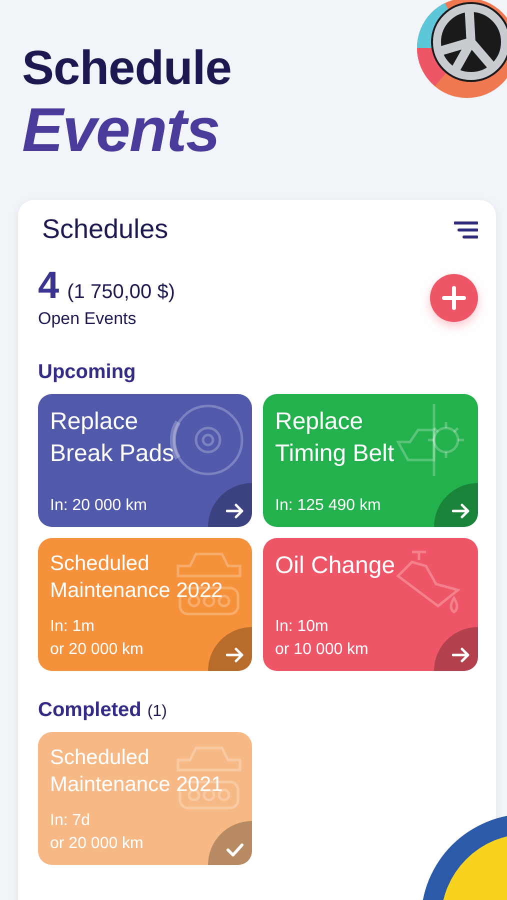 The image size is (507, 900). What do you see at coordinates (334, 438) in the screenshot?
I see `event-title: Replace Timing Belt` at bounding box center [334, 438].